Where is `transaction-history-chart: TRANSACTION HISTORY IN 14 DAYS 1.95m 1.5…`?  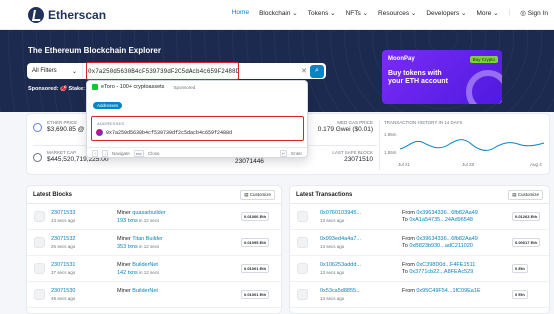 transaction-history-chart: TRANSACTION HISTORY IN 14 DAYS 1.95m 1.5… is located at coordinates (465, 145).